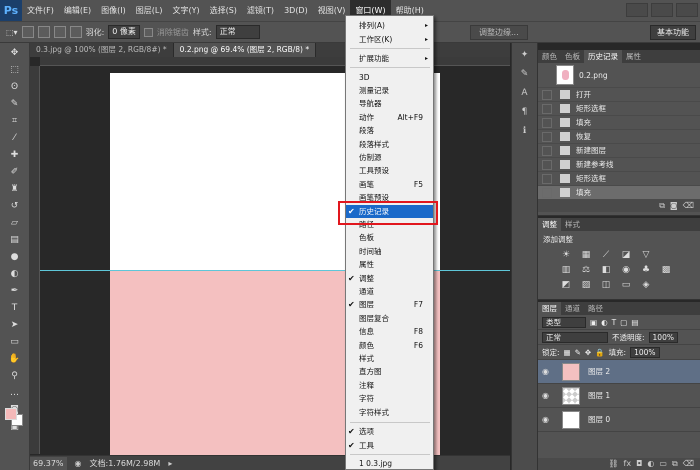  Describe the element at coordinates (77, 10) in the screenshot. I see `menu-edit: 编辑(E)` at that location.